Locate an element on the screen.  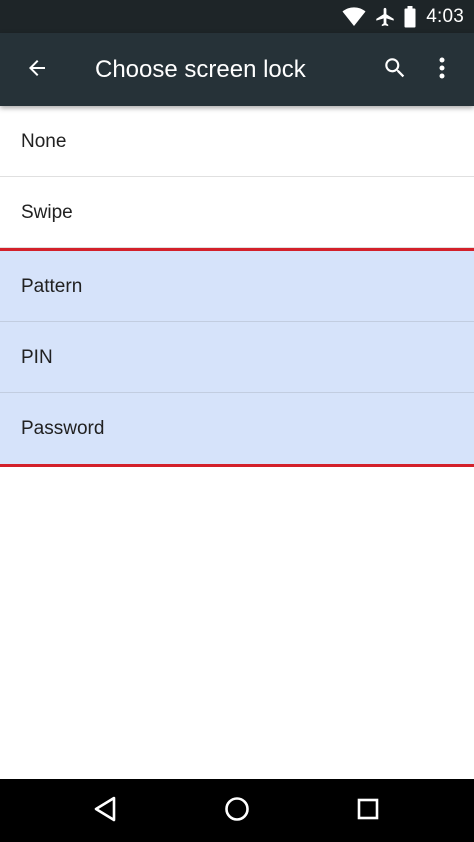
nav-back-button is located at coordinates (105, 811).